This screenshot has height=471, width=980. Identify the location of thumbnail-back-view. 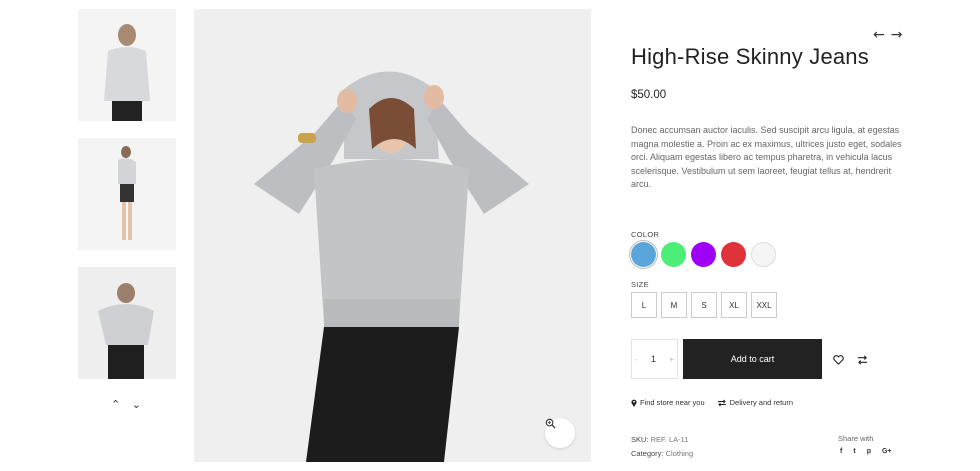
(127, 65).